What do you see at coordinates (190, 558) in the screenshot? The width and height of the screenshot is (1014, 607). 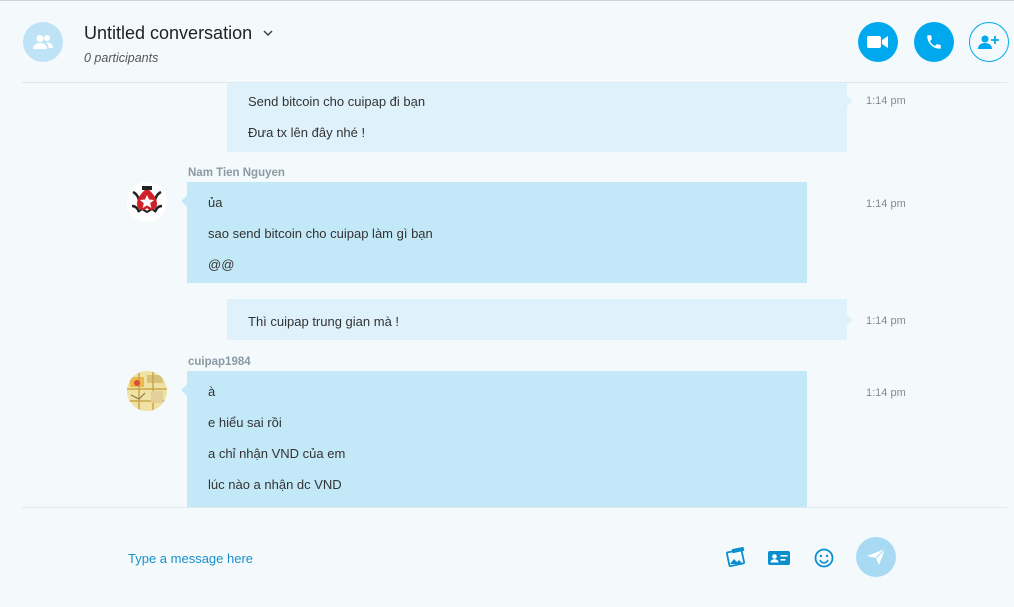 I see `message-input: Type a message here` at bounding box center [190, 558].